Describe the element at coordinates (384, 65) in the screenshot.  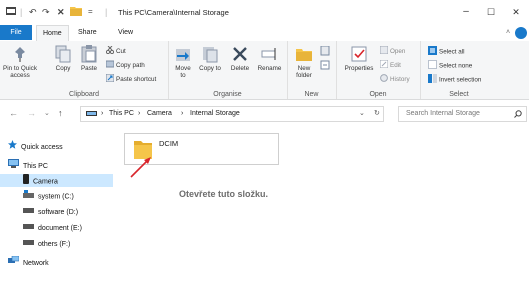
I see `edit-icon` at that location.